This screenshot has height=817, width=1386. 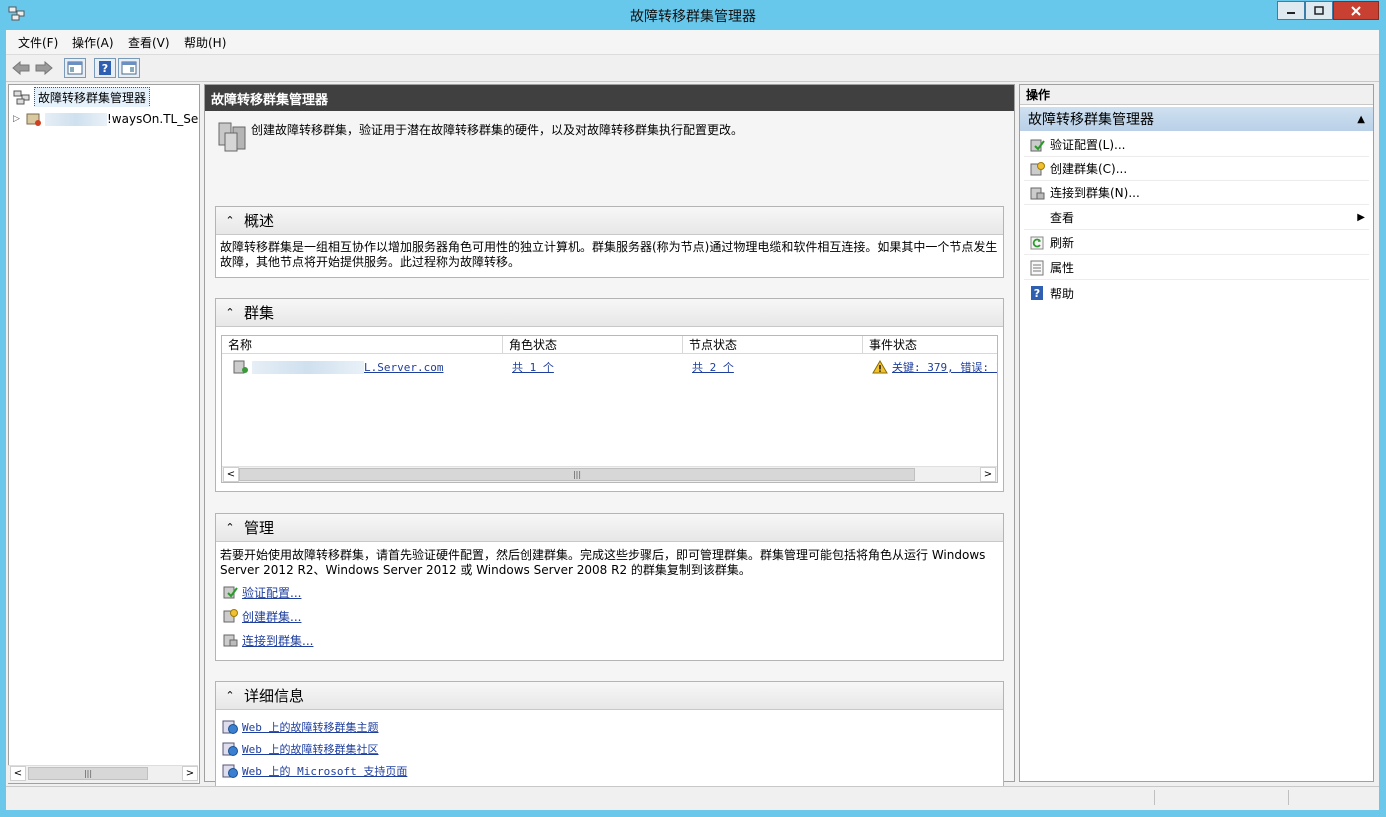 I want to click on role-status-cell: 共 1 个, so click(x=592, y=367).